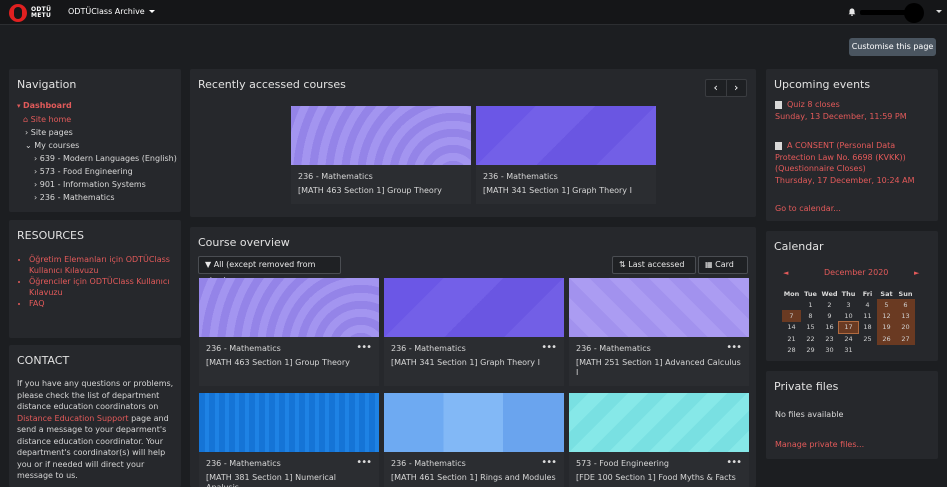  Describe the element at coordinates (97, 171) in the screenshot. I see `nav-item-course-573: › 573 - Food Engineering` at that location.